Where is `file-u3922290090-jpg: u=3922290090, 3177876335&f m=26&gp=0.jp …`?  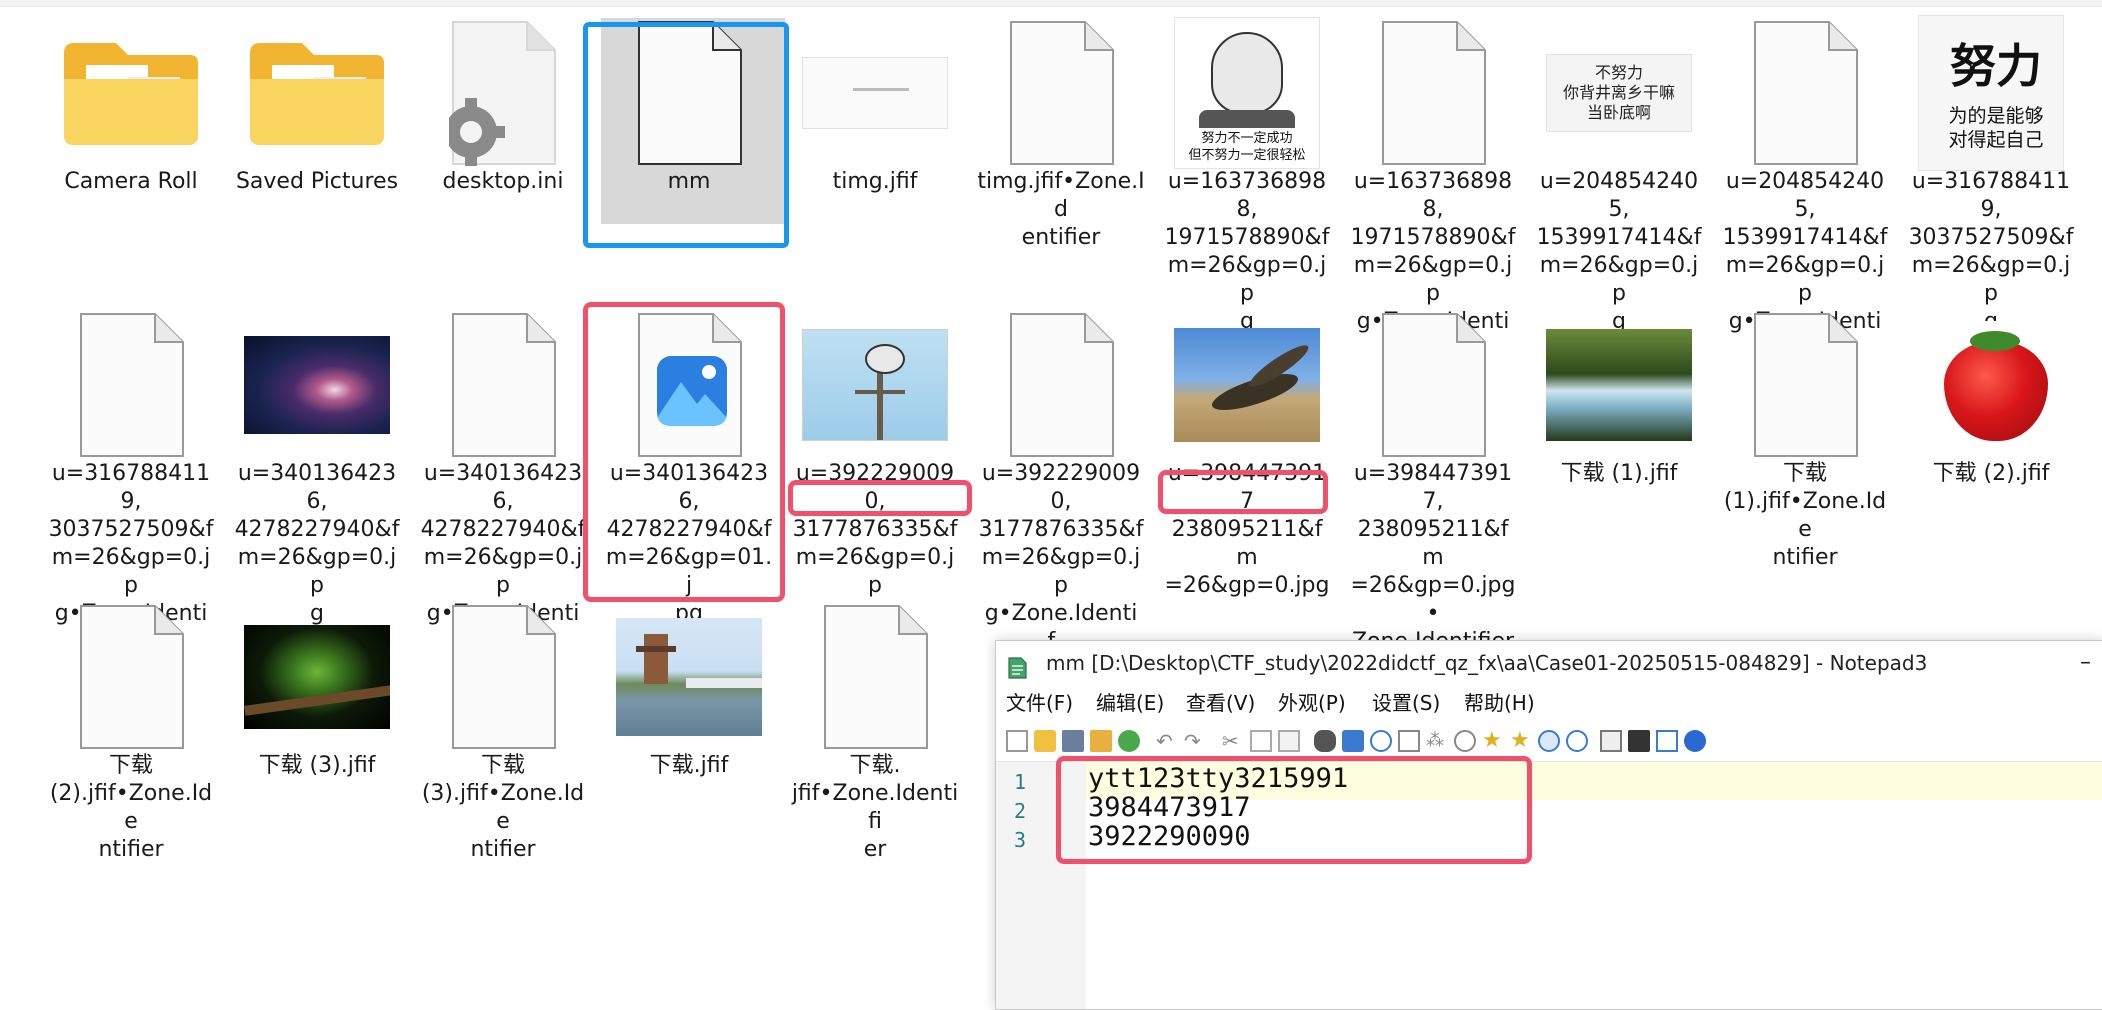
file-u3922290090-jpg: u=3922290090, 3177876335&f m=26&gp=0.jp … is located at coordinates (875, 459).